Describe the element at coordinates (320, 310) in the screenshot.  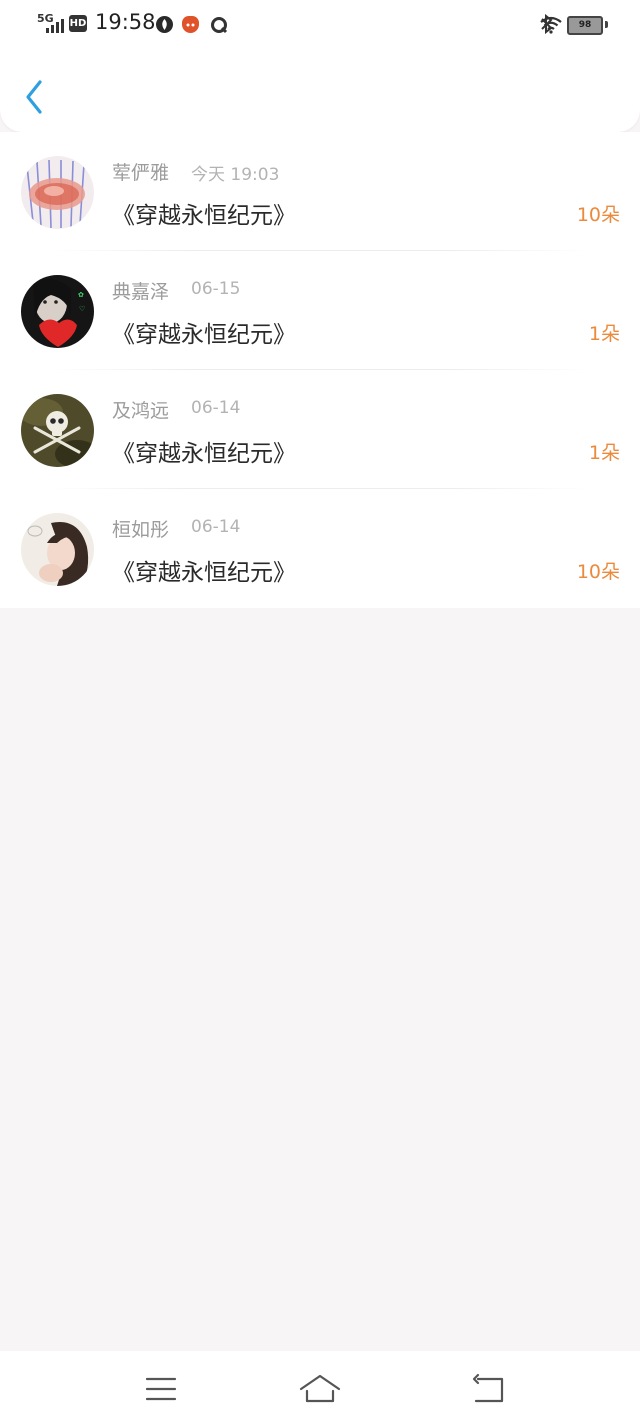
I see `list-item: ✿ ♡ 典嘉泽 06-15 《穿越永恒纪元》 1朵` at that location.